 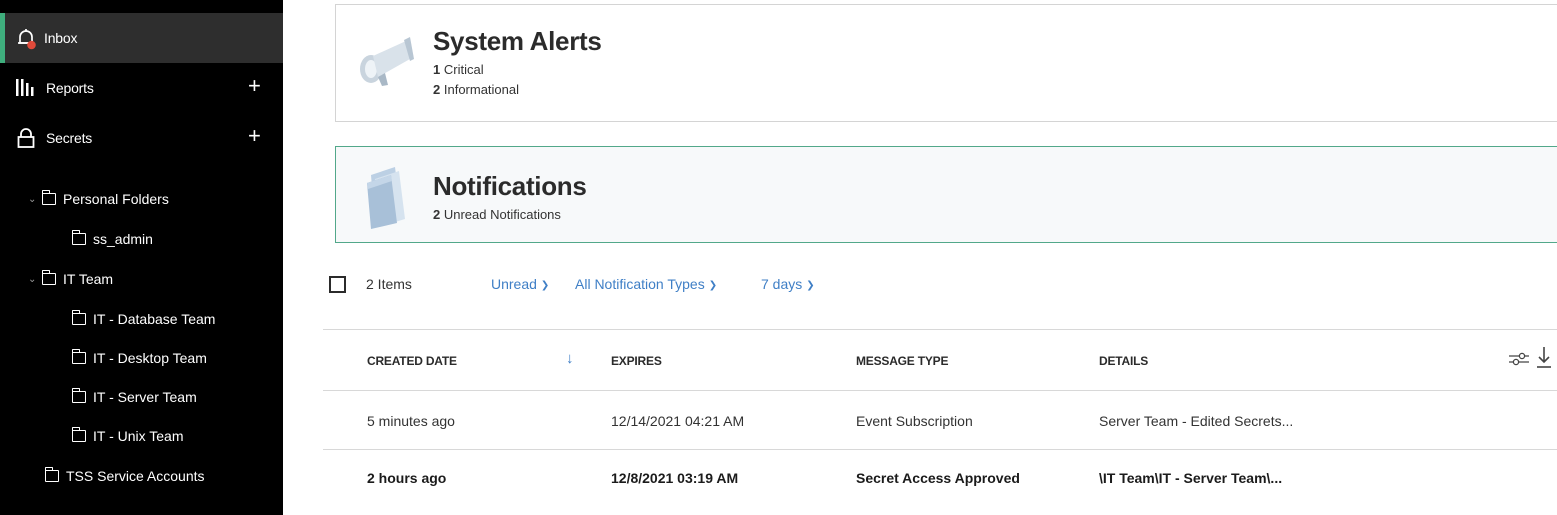 I want to click on status-filter-dropdown: Unread ❯, so click(x=520, y=284).